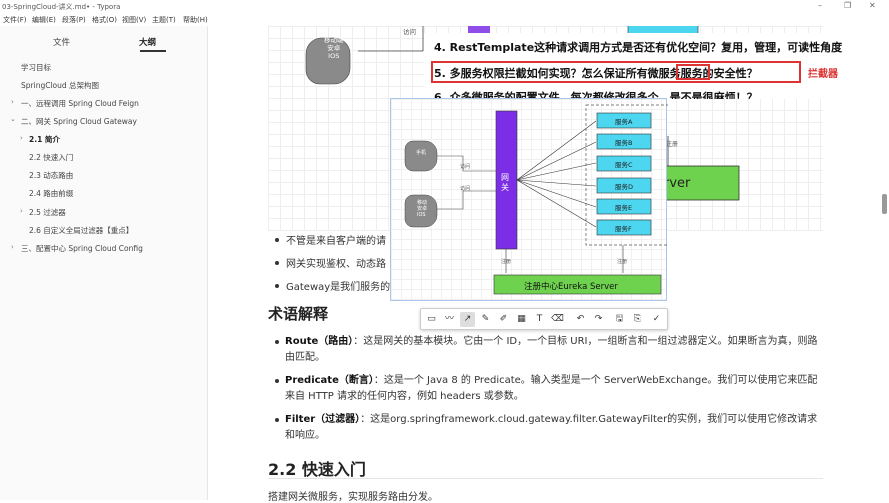 This screenshot has width=889, height=503. What do you see at coordinates (505, 182) in the screenshot?
I see `gateway-label: 网关` at bounding box center [505, 182].